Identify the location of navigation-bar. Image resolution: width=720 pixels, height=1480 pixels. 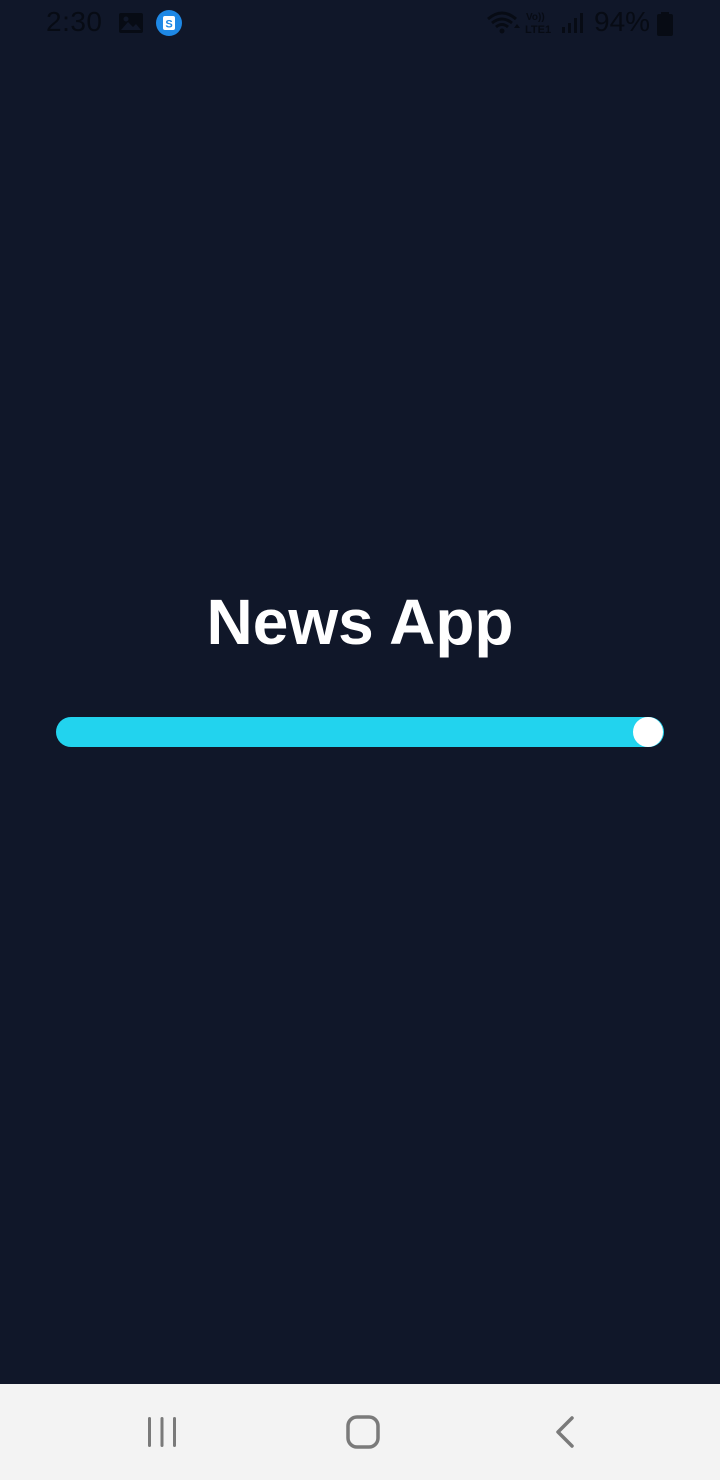
(360, 1432).